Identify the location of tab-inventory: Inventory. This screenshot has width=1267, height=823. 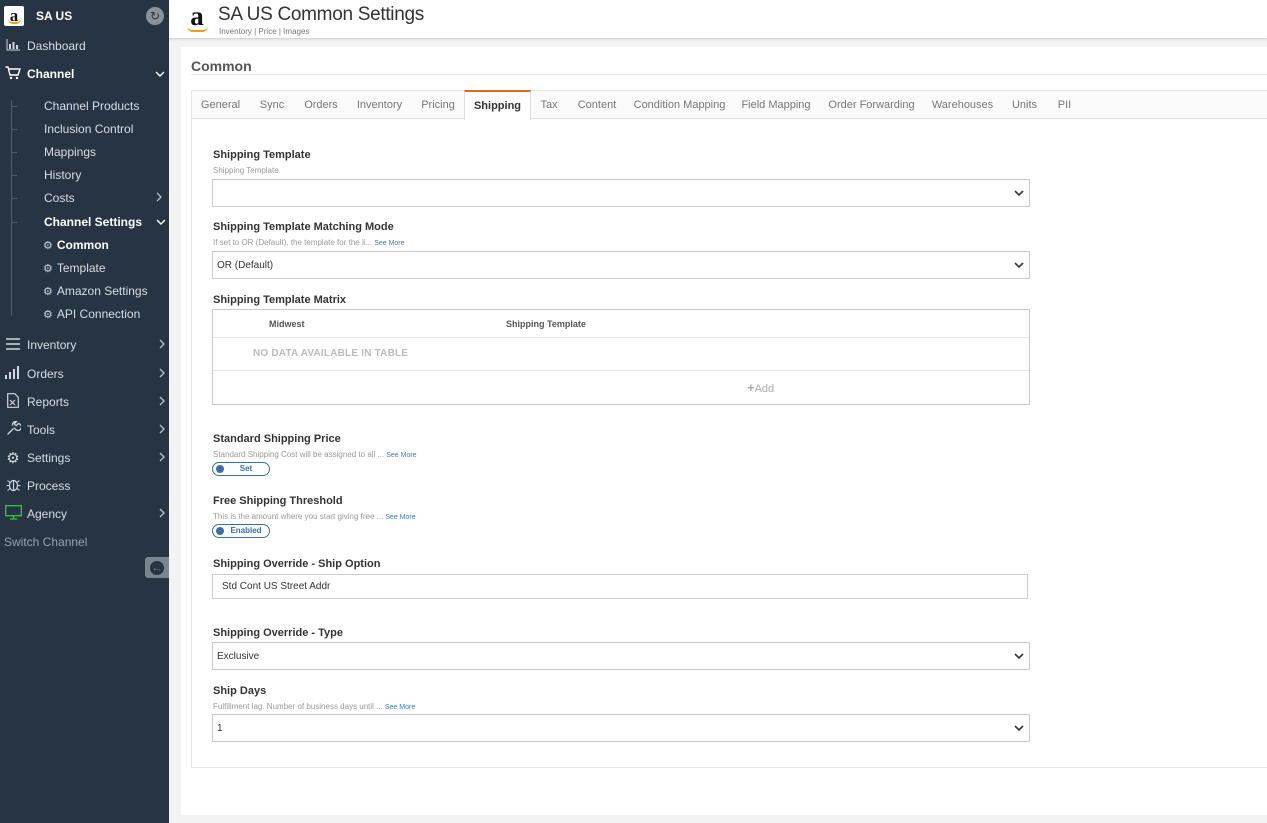
(379, 105).